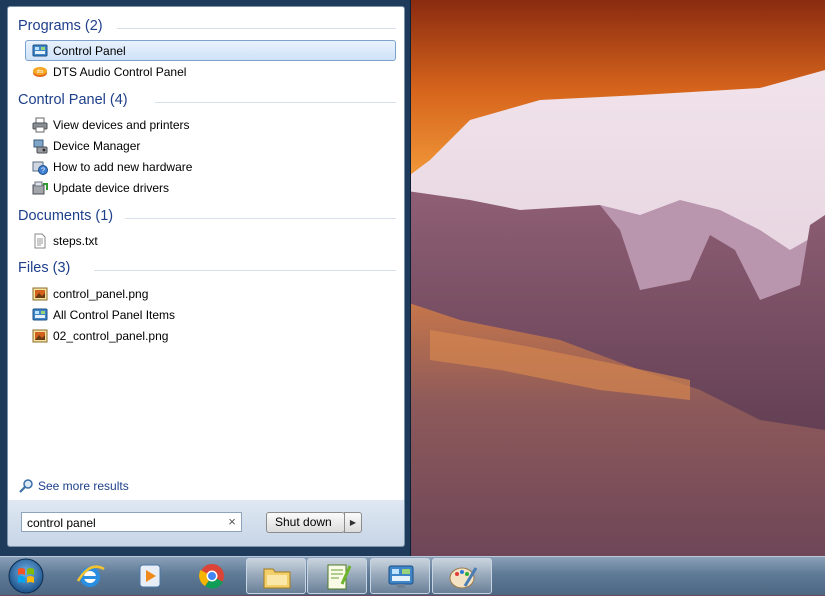 The image size is (825, 596). What do you see at coordinates (26, 576) in the screenshot?
I see `start-button` at bounding box center [26, 576].